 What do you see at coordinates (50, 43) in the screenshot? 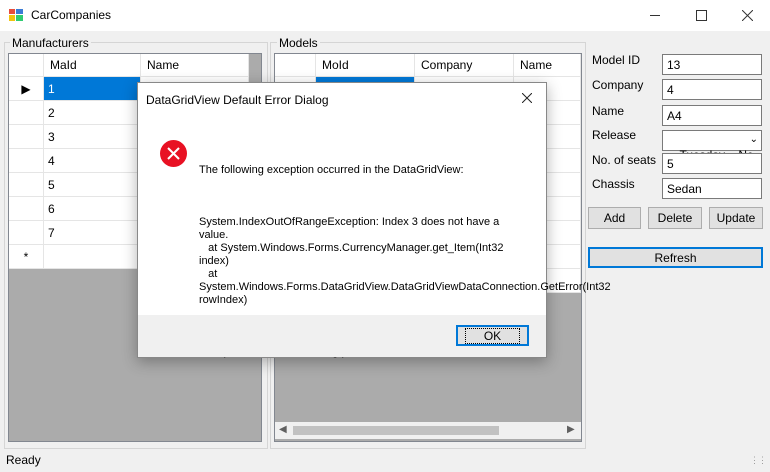
I see `manufacturers-label: Manufacturers` at bounding box center [50, 43].